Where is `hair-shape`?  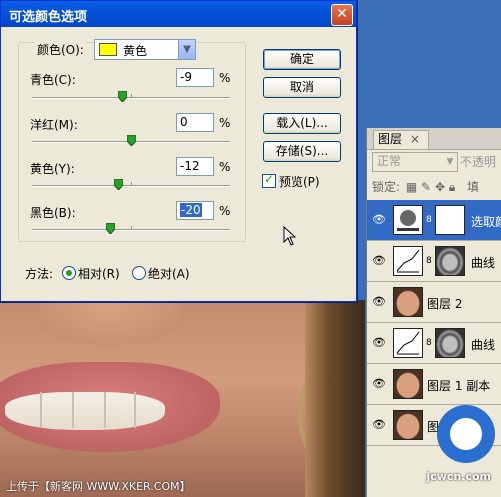
hair-shape is located at coordinates (335, 398).